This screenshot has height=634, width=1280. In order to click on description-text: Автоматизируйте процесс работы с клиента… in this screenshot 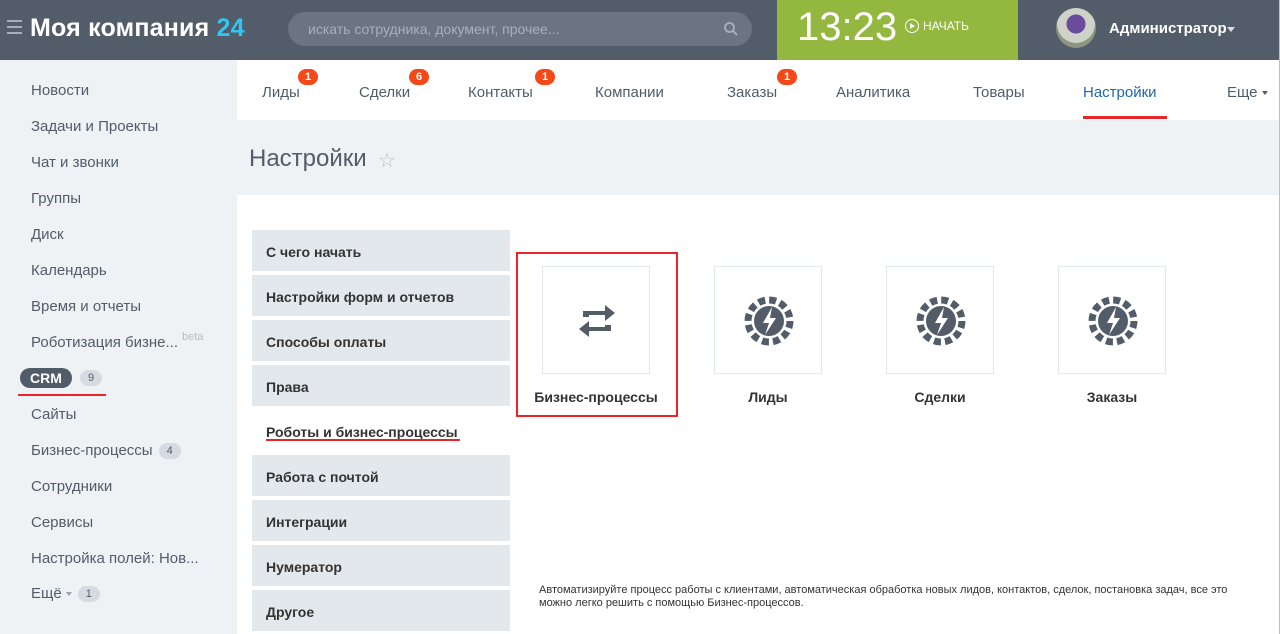, I will do `click(883, 596)`.